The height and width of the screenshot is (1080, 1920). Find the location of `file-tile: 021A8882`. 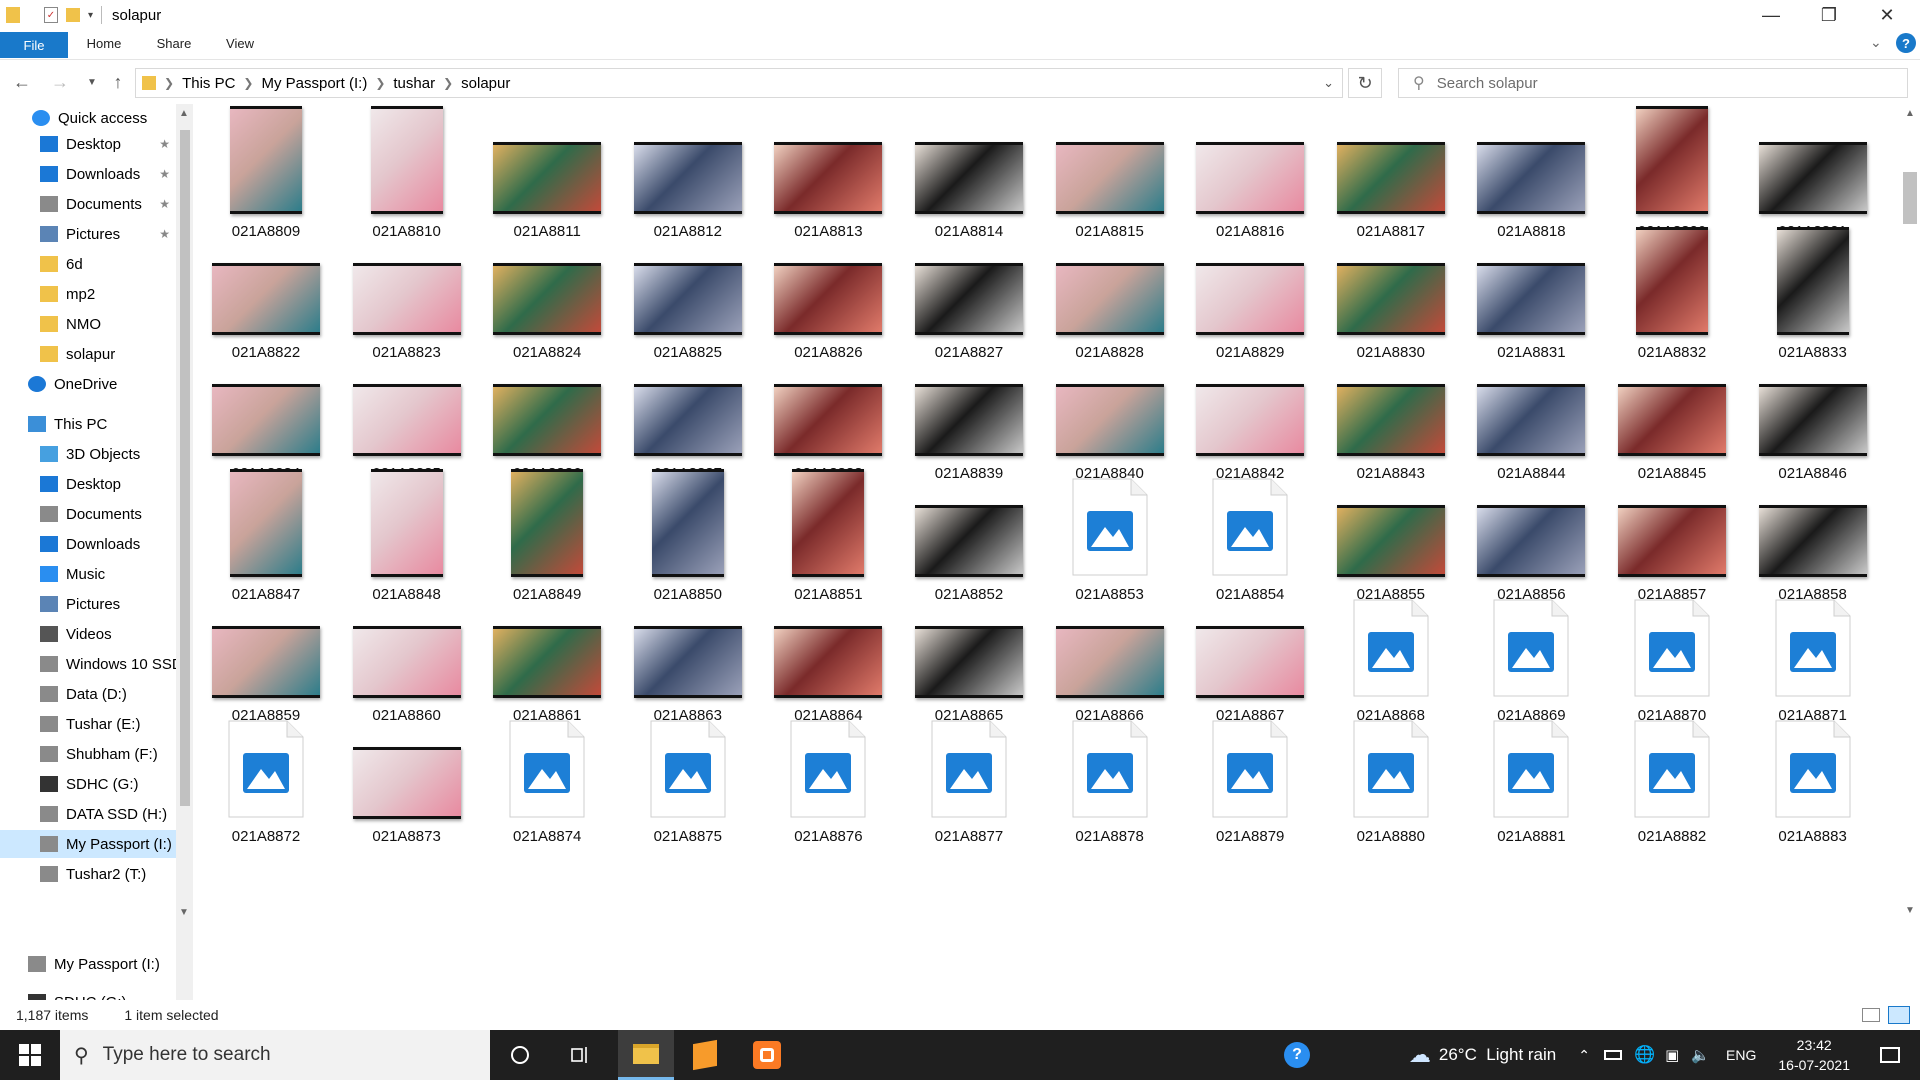

file-tile: 021A8882 is located at coordinates (1672, 773).